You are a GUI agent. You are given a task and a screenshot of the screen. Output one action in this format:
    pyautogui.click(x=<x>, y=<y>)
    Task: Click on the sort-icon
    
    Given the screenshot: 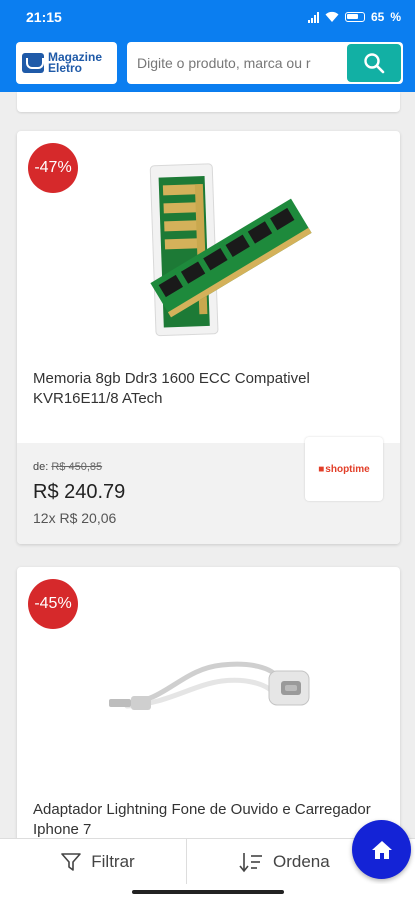 What is the action you would take?
    pyautogui.click(x=250, y=862)
    